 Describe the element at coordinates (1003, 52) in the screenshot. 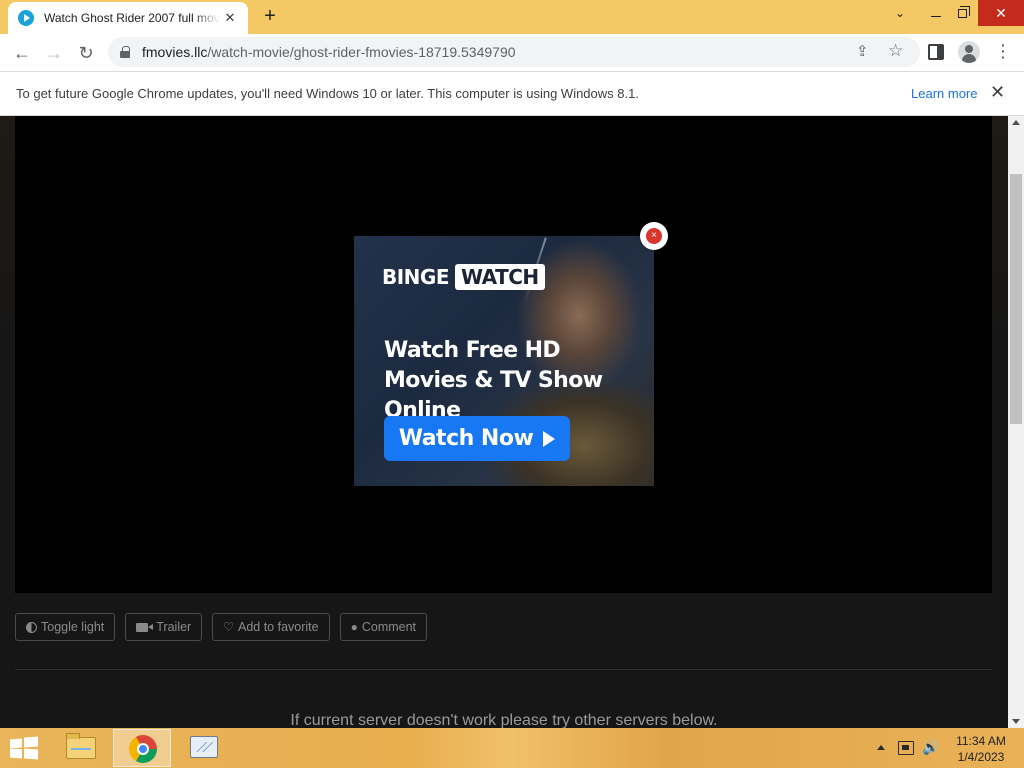

I see `chrome-menu-icon: ⋮` at that location.